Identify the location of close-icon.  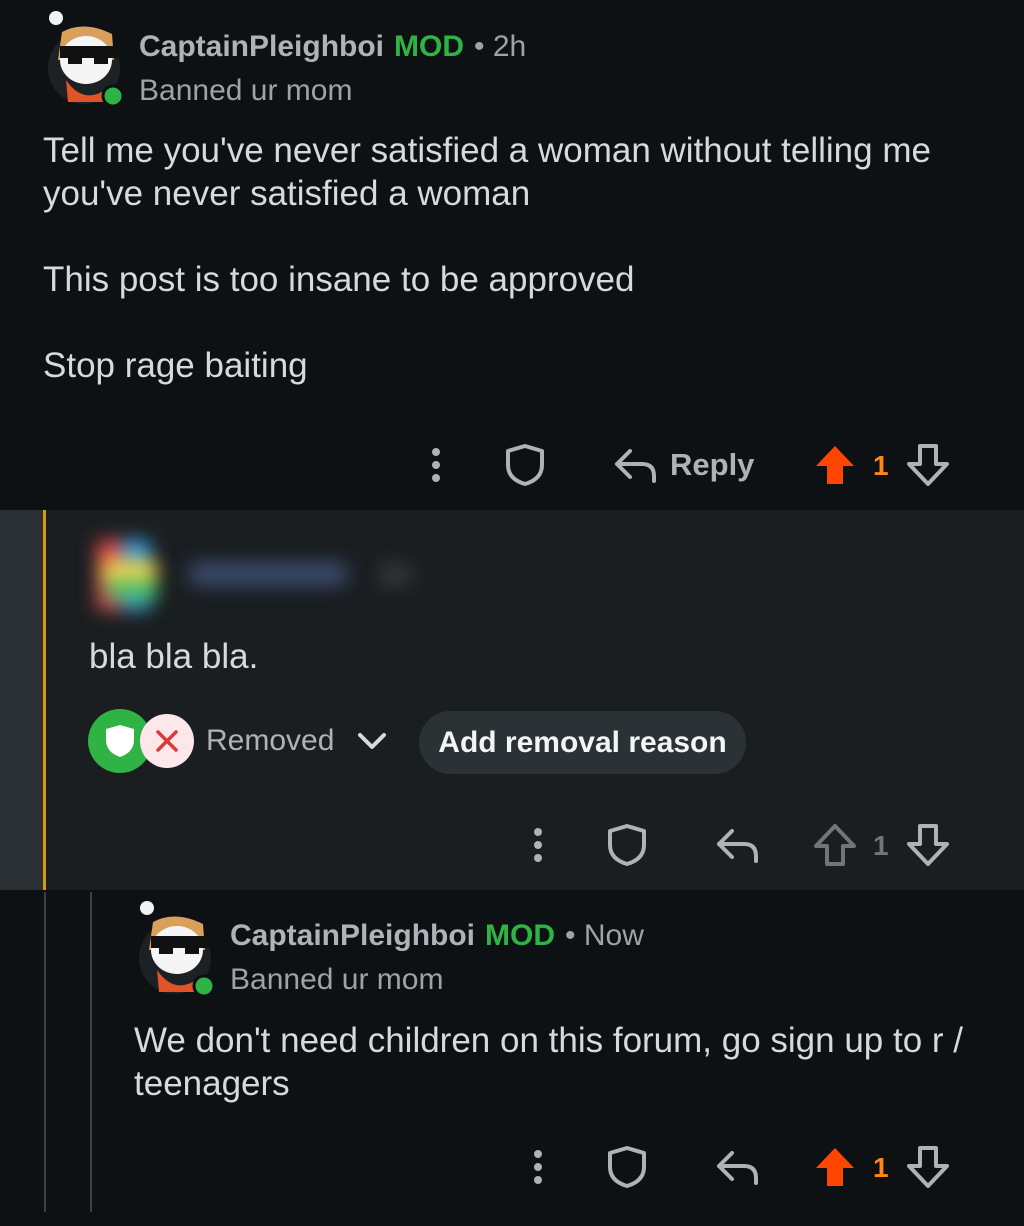
(167, 741).